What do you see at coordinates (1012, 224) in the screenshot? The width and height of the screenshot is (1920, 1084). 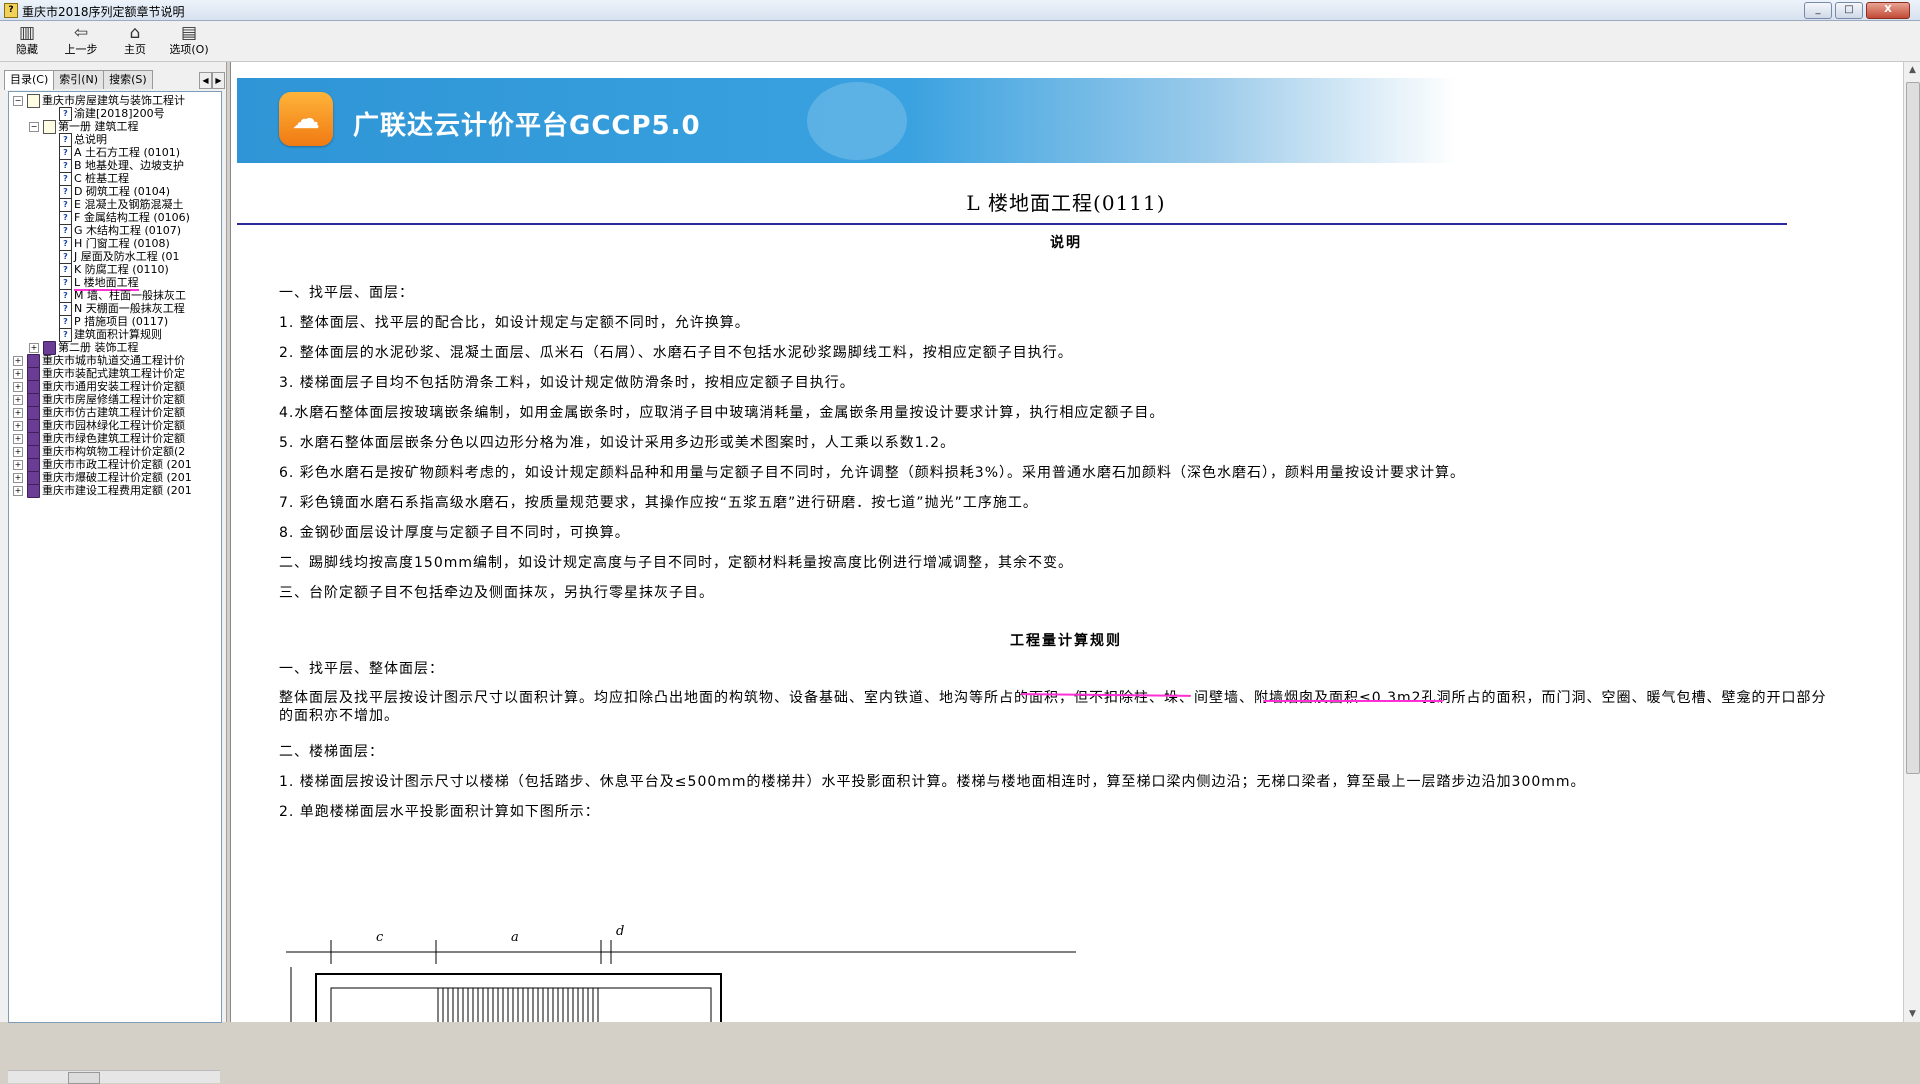 I see `title-divider` at bounding box center [1012, 224].